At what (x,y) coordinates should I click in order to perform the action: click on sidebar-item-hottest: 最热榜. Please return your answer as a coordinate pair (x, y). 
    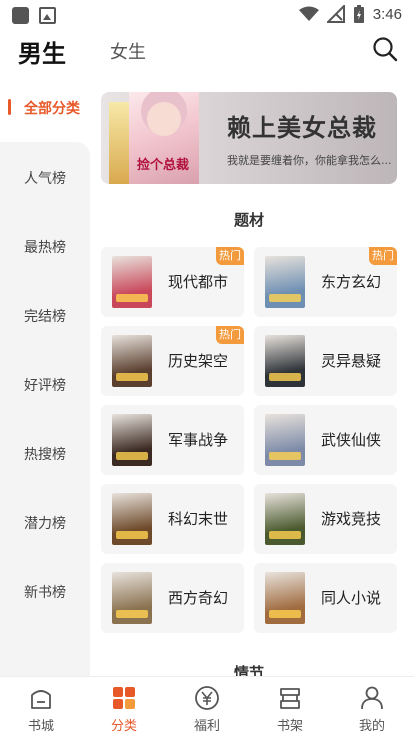
    Looking at the image, I should click on (45, 247).